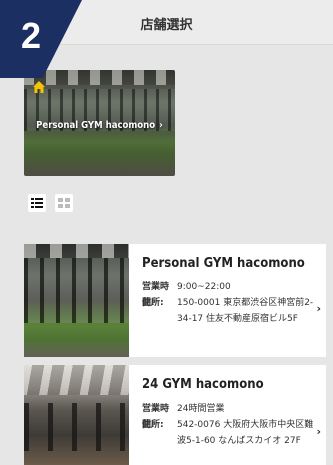  What do you see at coordinates (204, 287) in the screenshot?
I see `hours-value: 9:00~22:00` at bounding box center [204, 287].